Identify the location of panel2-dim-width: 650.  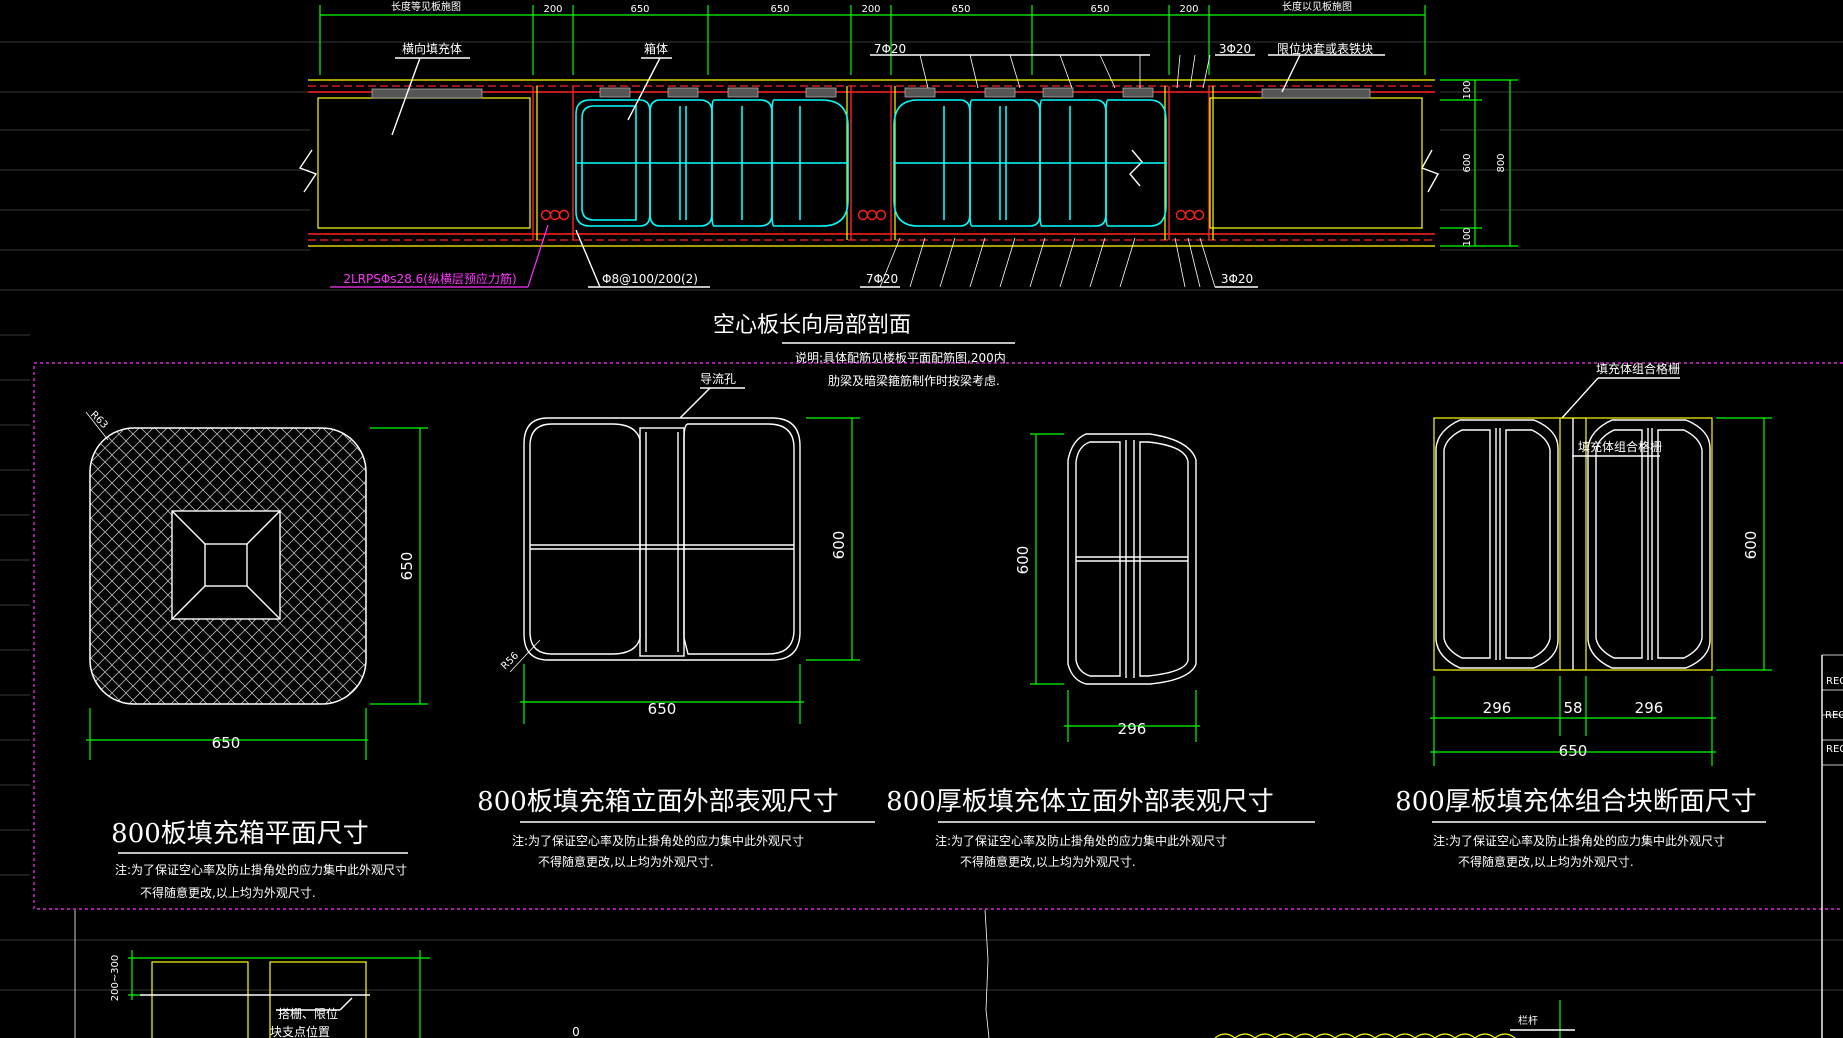
(662, 709).